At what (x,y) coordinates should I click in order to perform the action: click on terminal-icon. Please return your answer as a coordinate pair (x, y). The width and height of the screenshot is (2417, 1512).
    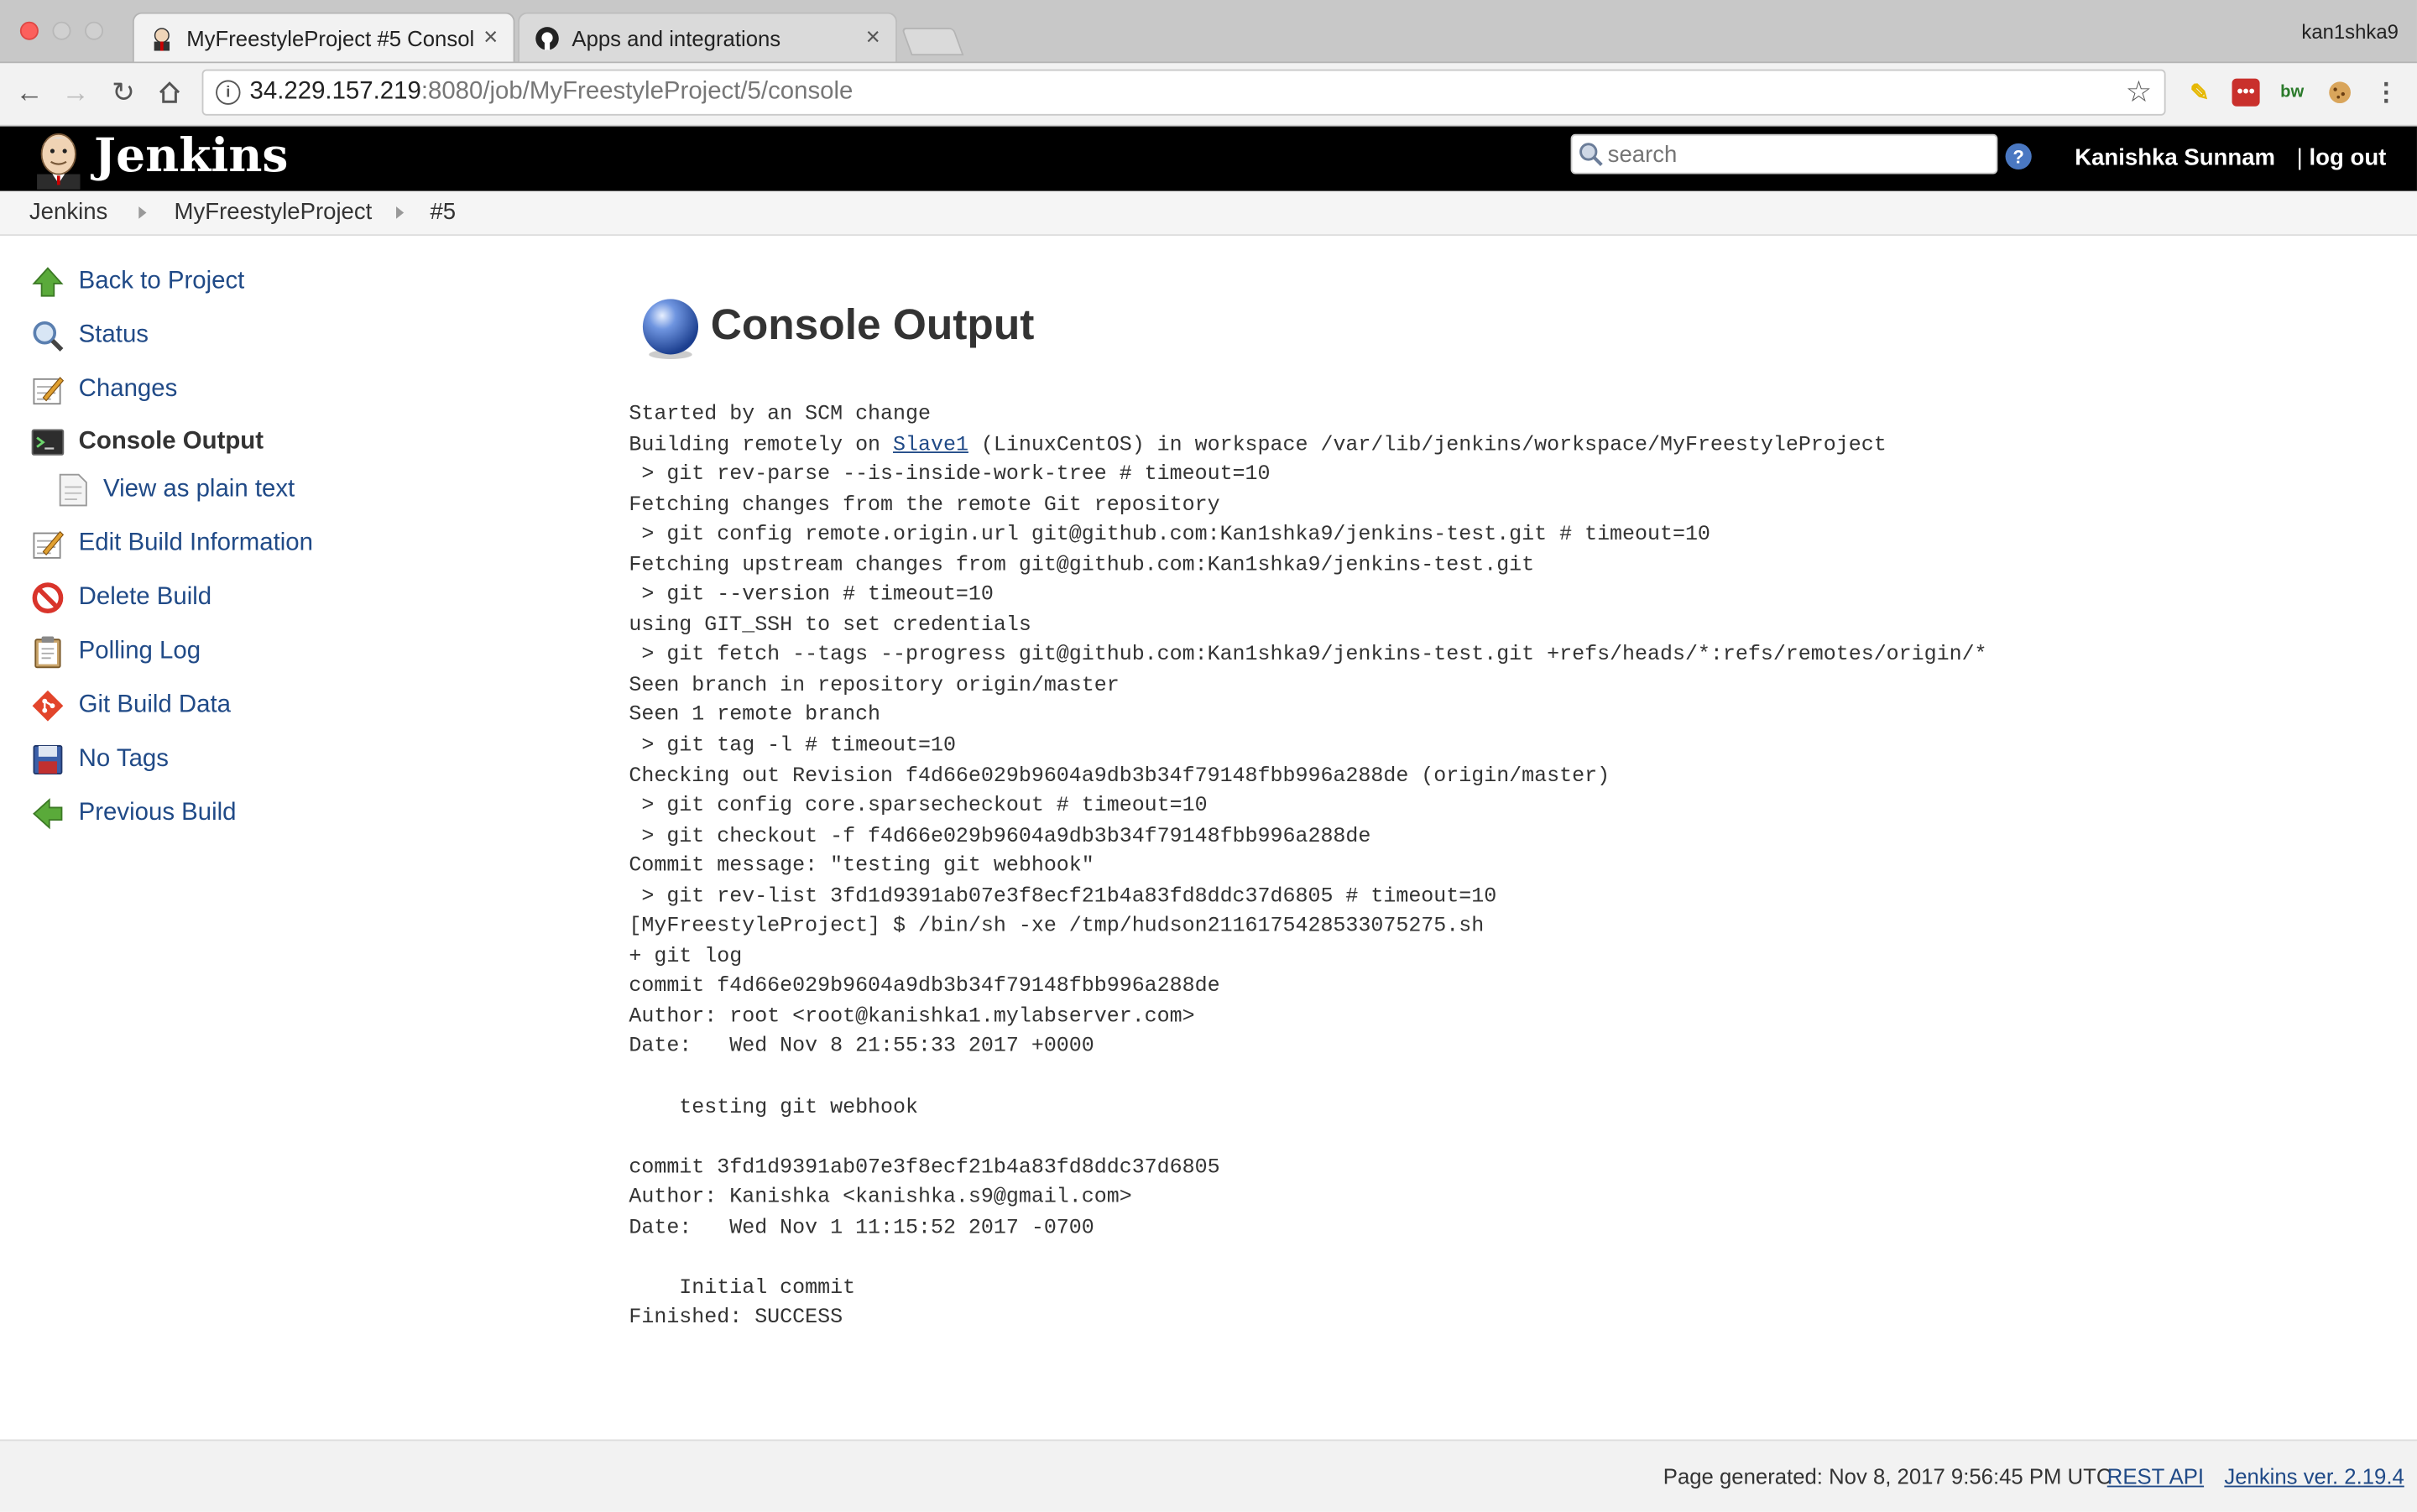
    Looking at the image, I should click on (48, 443).